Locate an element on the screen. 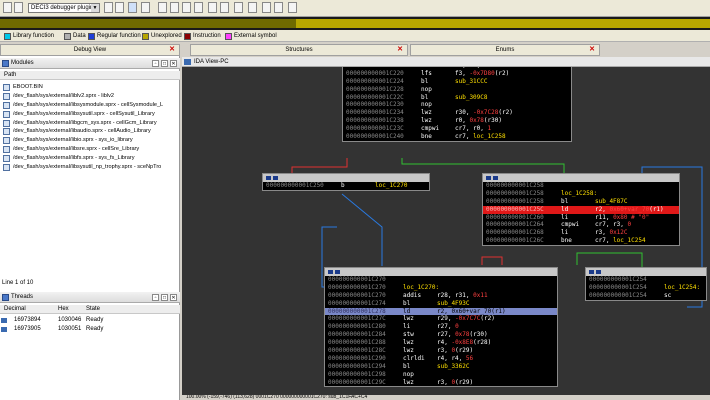  disasm-line: 000000000001C254 is located at coordinates (646, 280).